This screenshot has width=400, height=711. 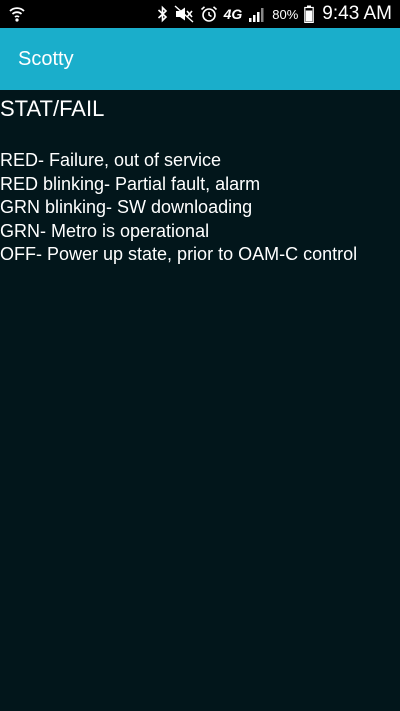 I want to click on mute-icon, so click(x=184, y=14).